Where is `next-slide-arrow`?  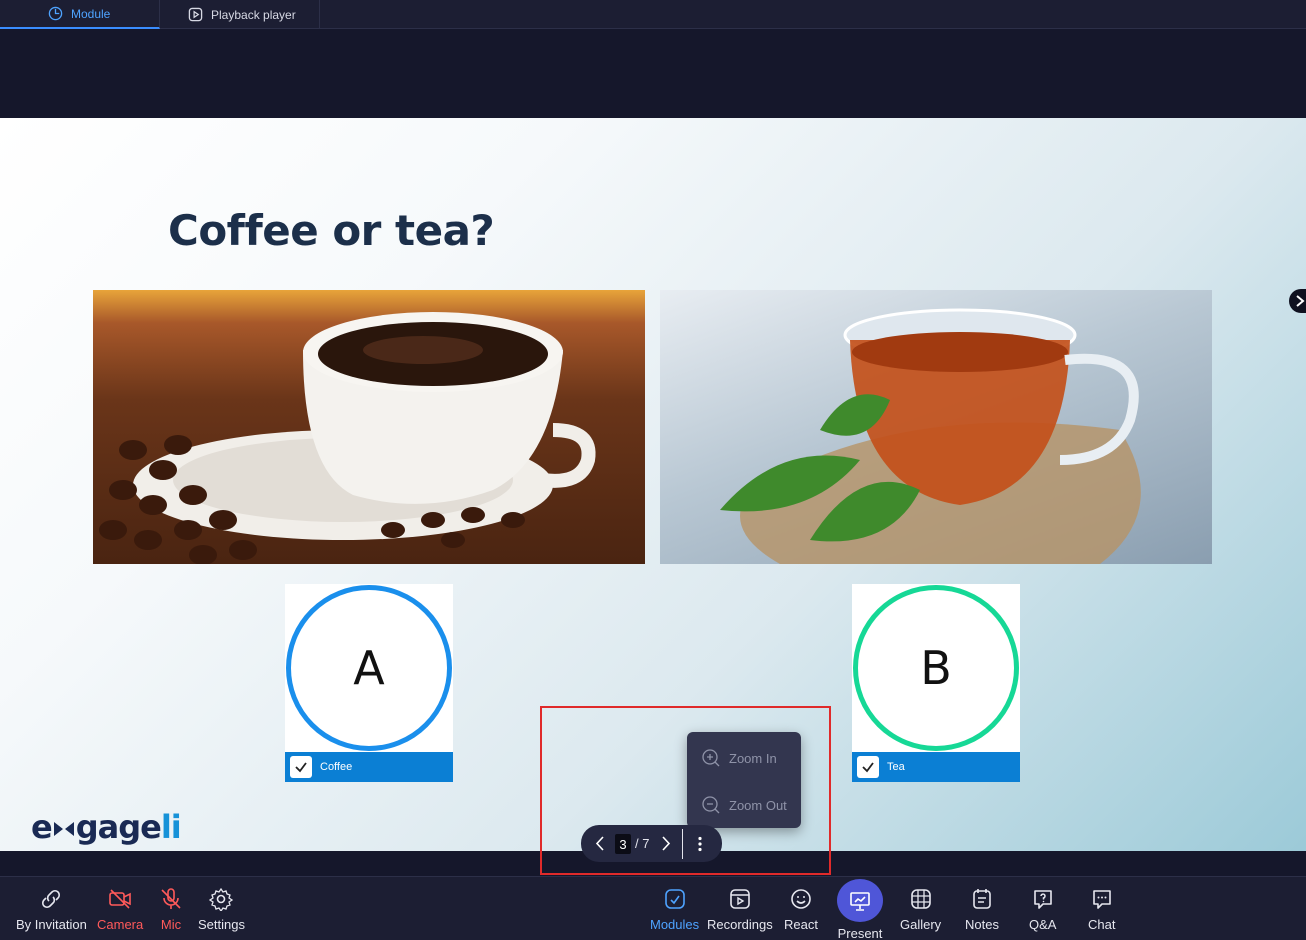
next-slide-arrow is located at coordinates (1297, 301).